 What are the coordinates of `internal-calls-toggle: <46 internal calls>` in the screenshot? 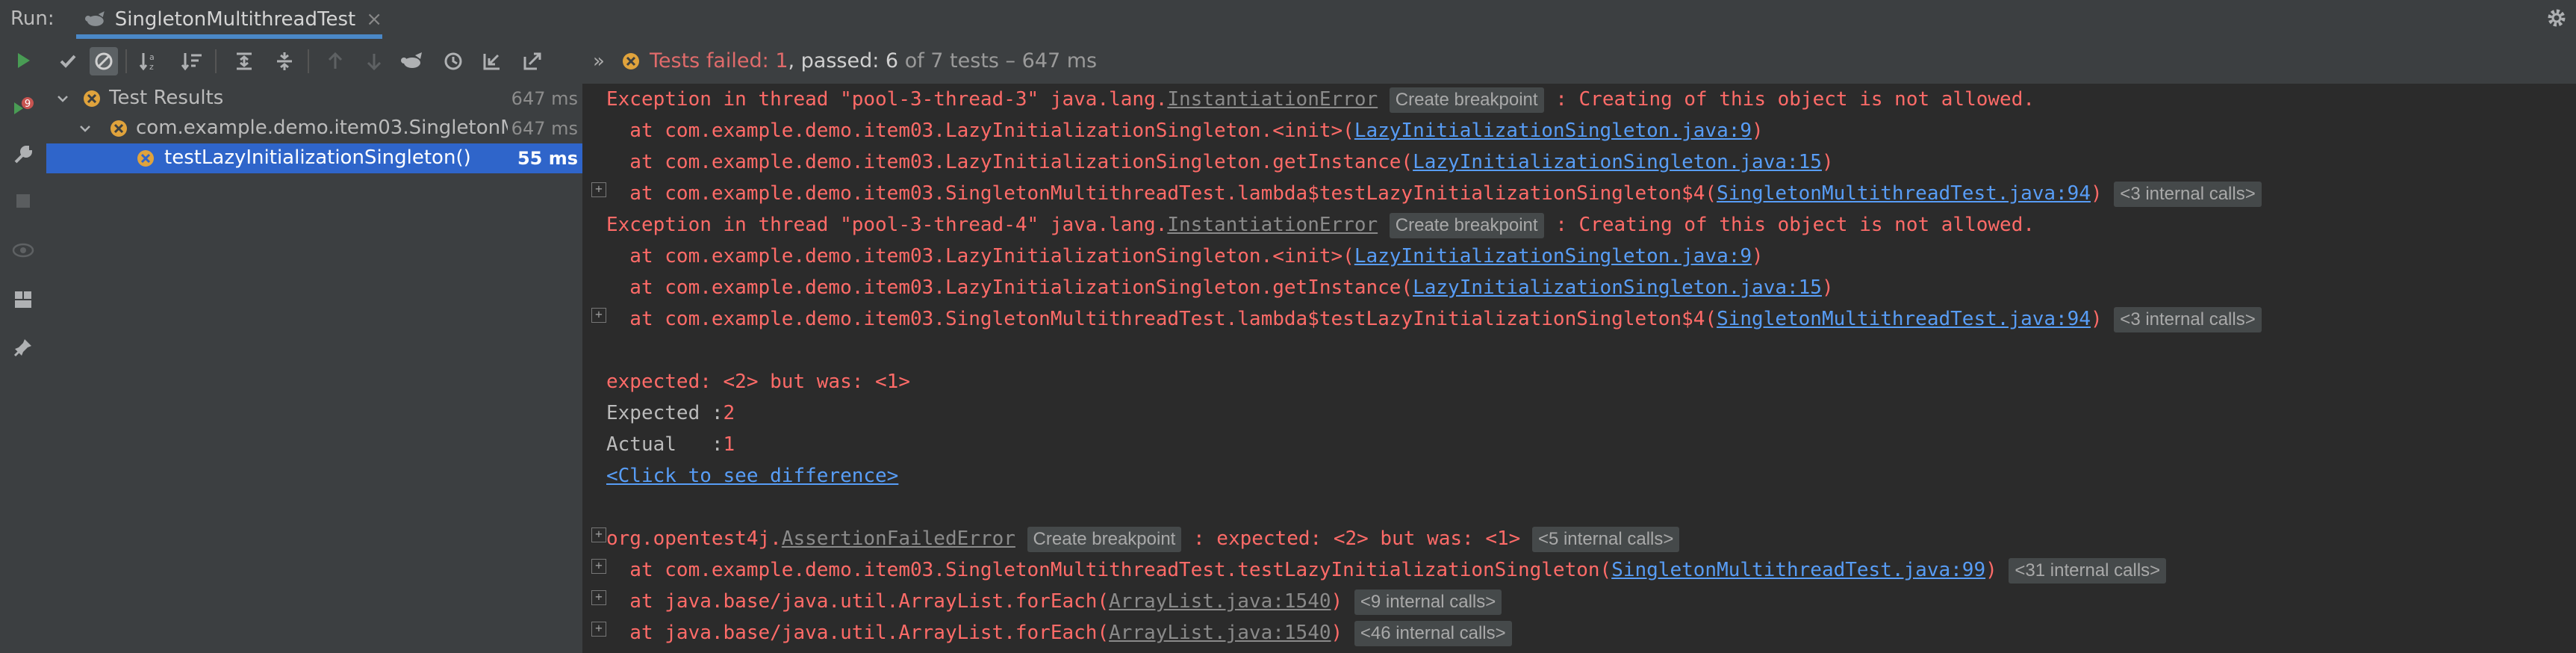 It's located at (1433, 633).